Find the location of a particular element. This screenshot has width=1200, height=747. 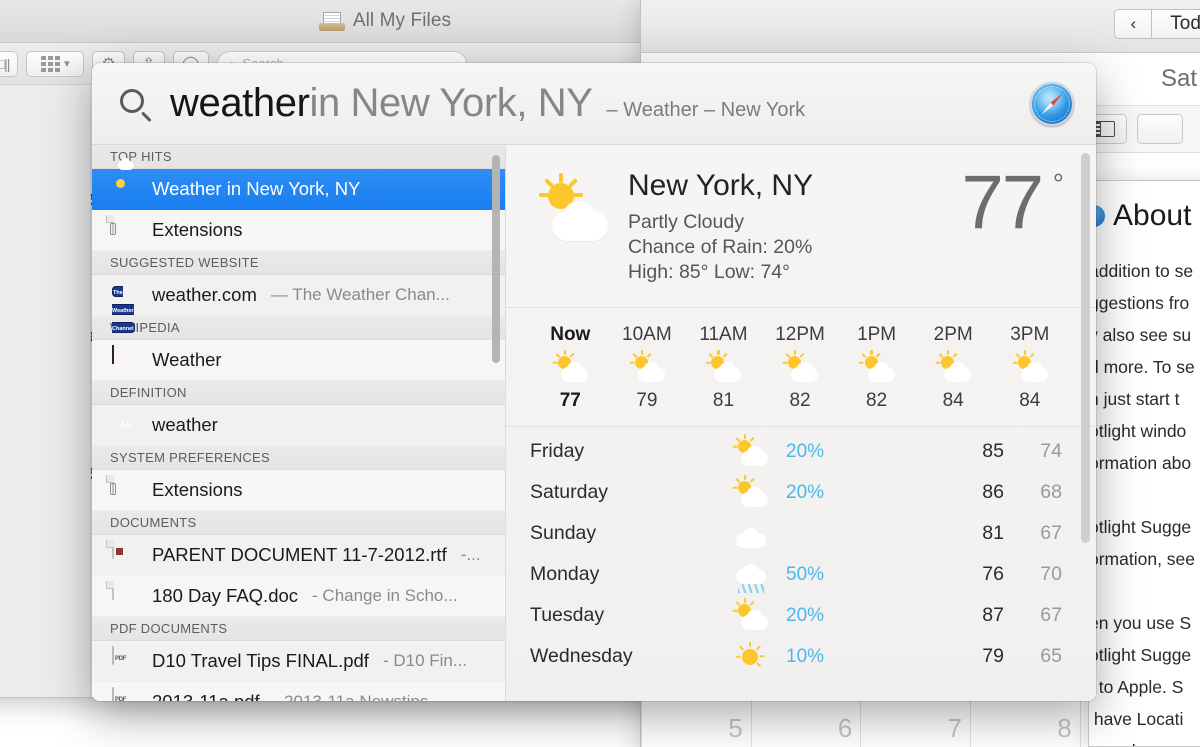

result-row-extensions-tophit: Extensions is located at coordinates (298, 230).